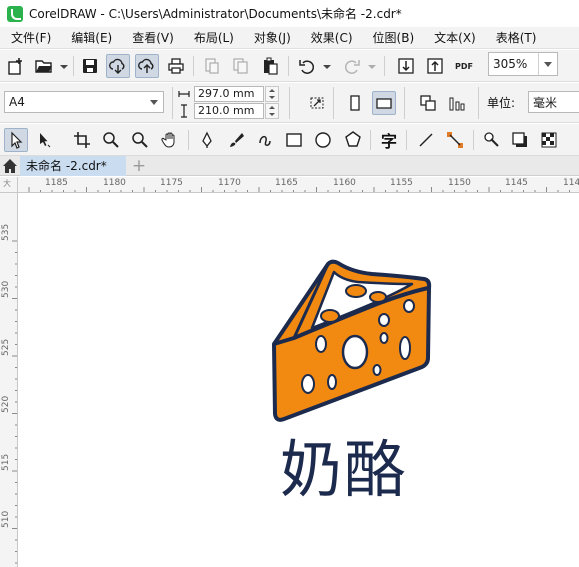  What do you see at coordinates (6, 289) in the screenshot?
I see `ruler-label: 530` at bounding box center [6, 289].